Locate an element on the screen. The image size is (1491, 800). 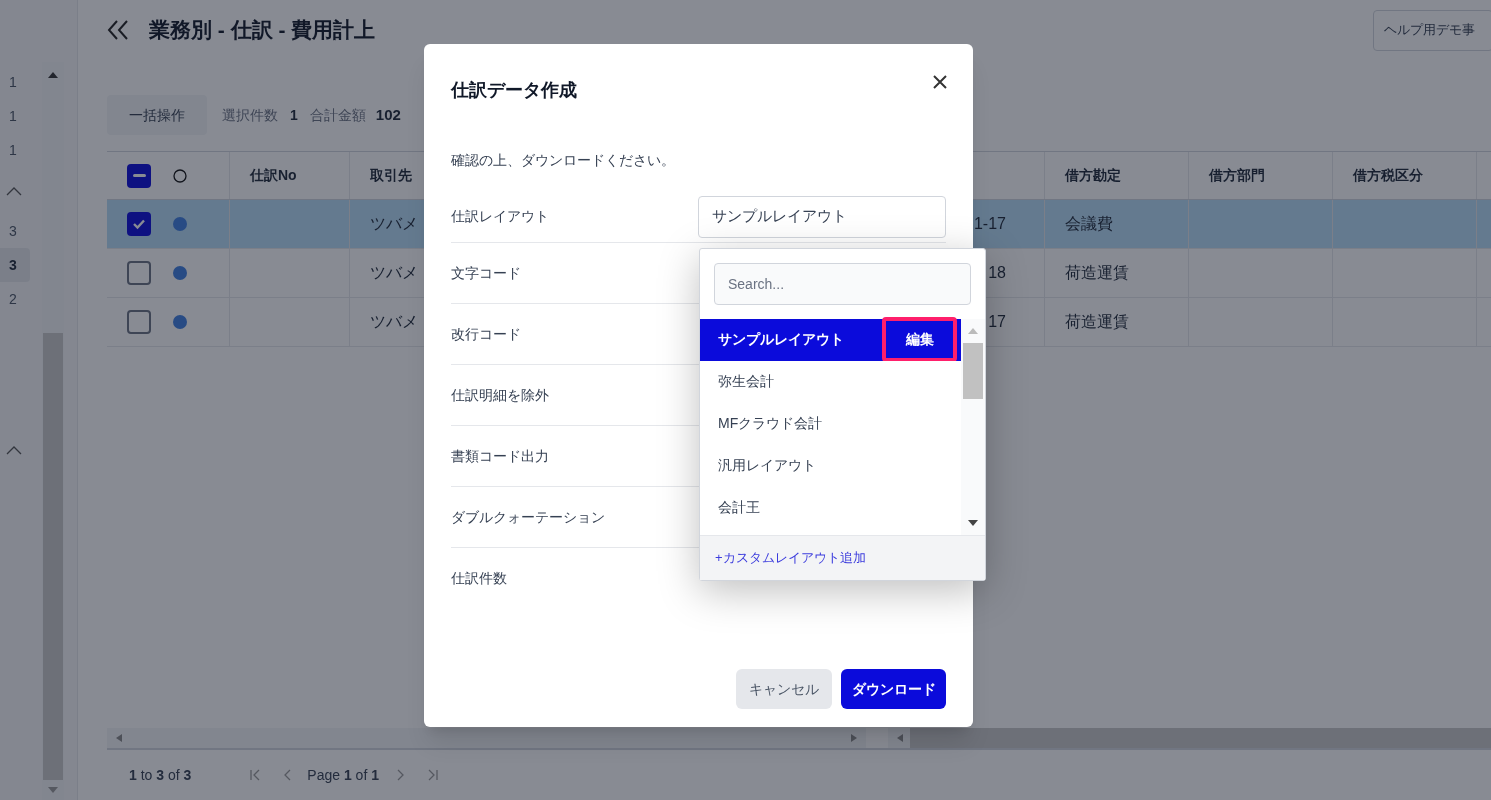
total-amount: 102 is located at coordinates (388, 114).